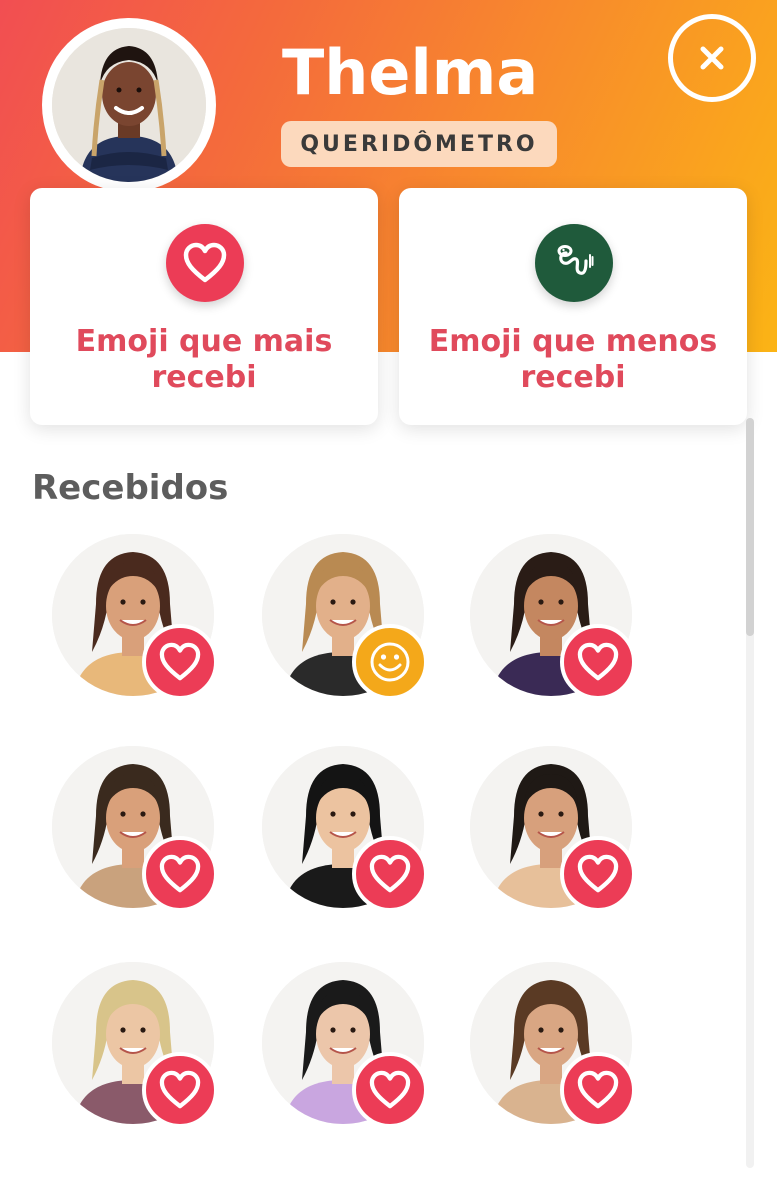 The width and height of the screenshot is (777, 1200). I want to click on received-section-title: Recebidos, so click(130, 488).